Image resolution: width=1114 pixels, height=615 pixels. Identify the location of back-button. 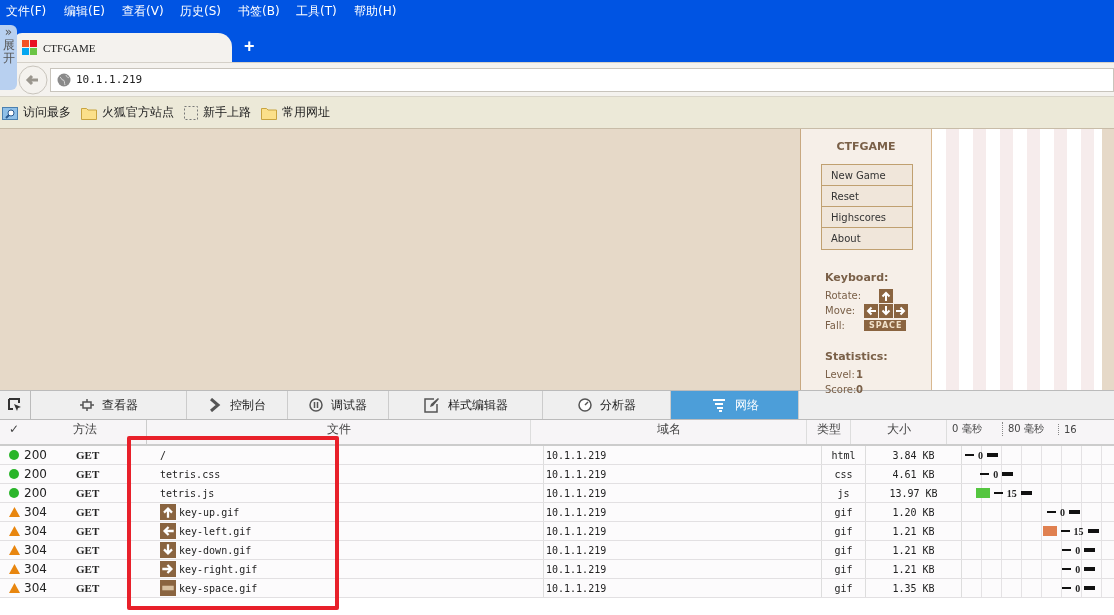
(33, 79).